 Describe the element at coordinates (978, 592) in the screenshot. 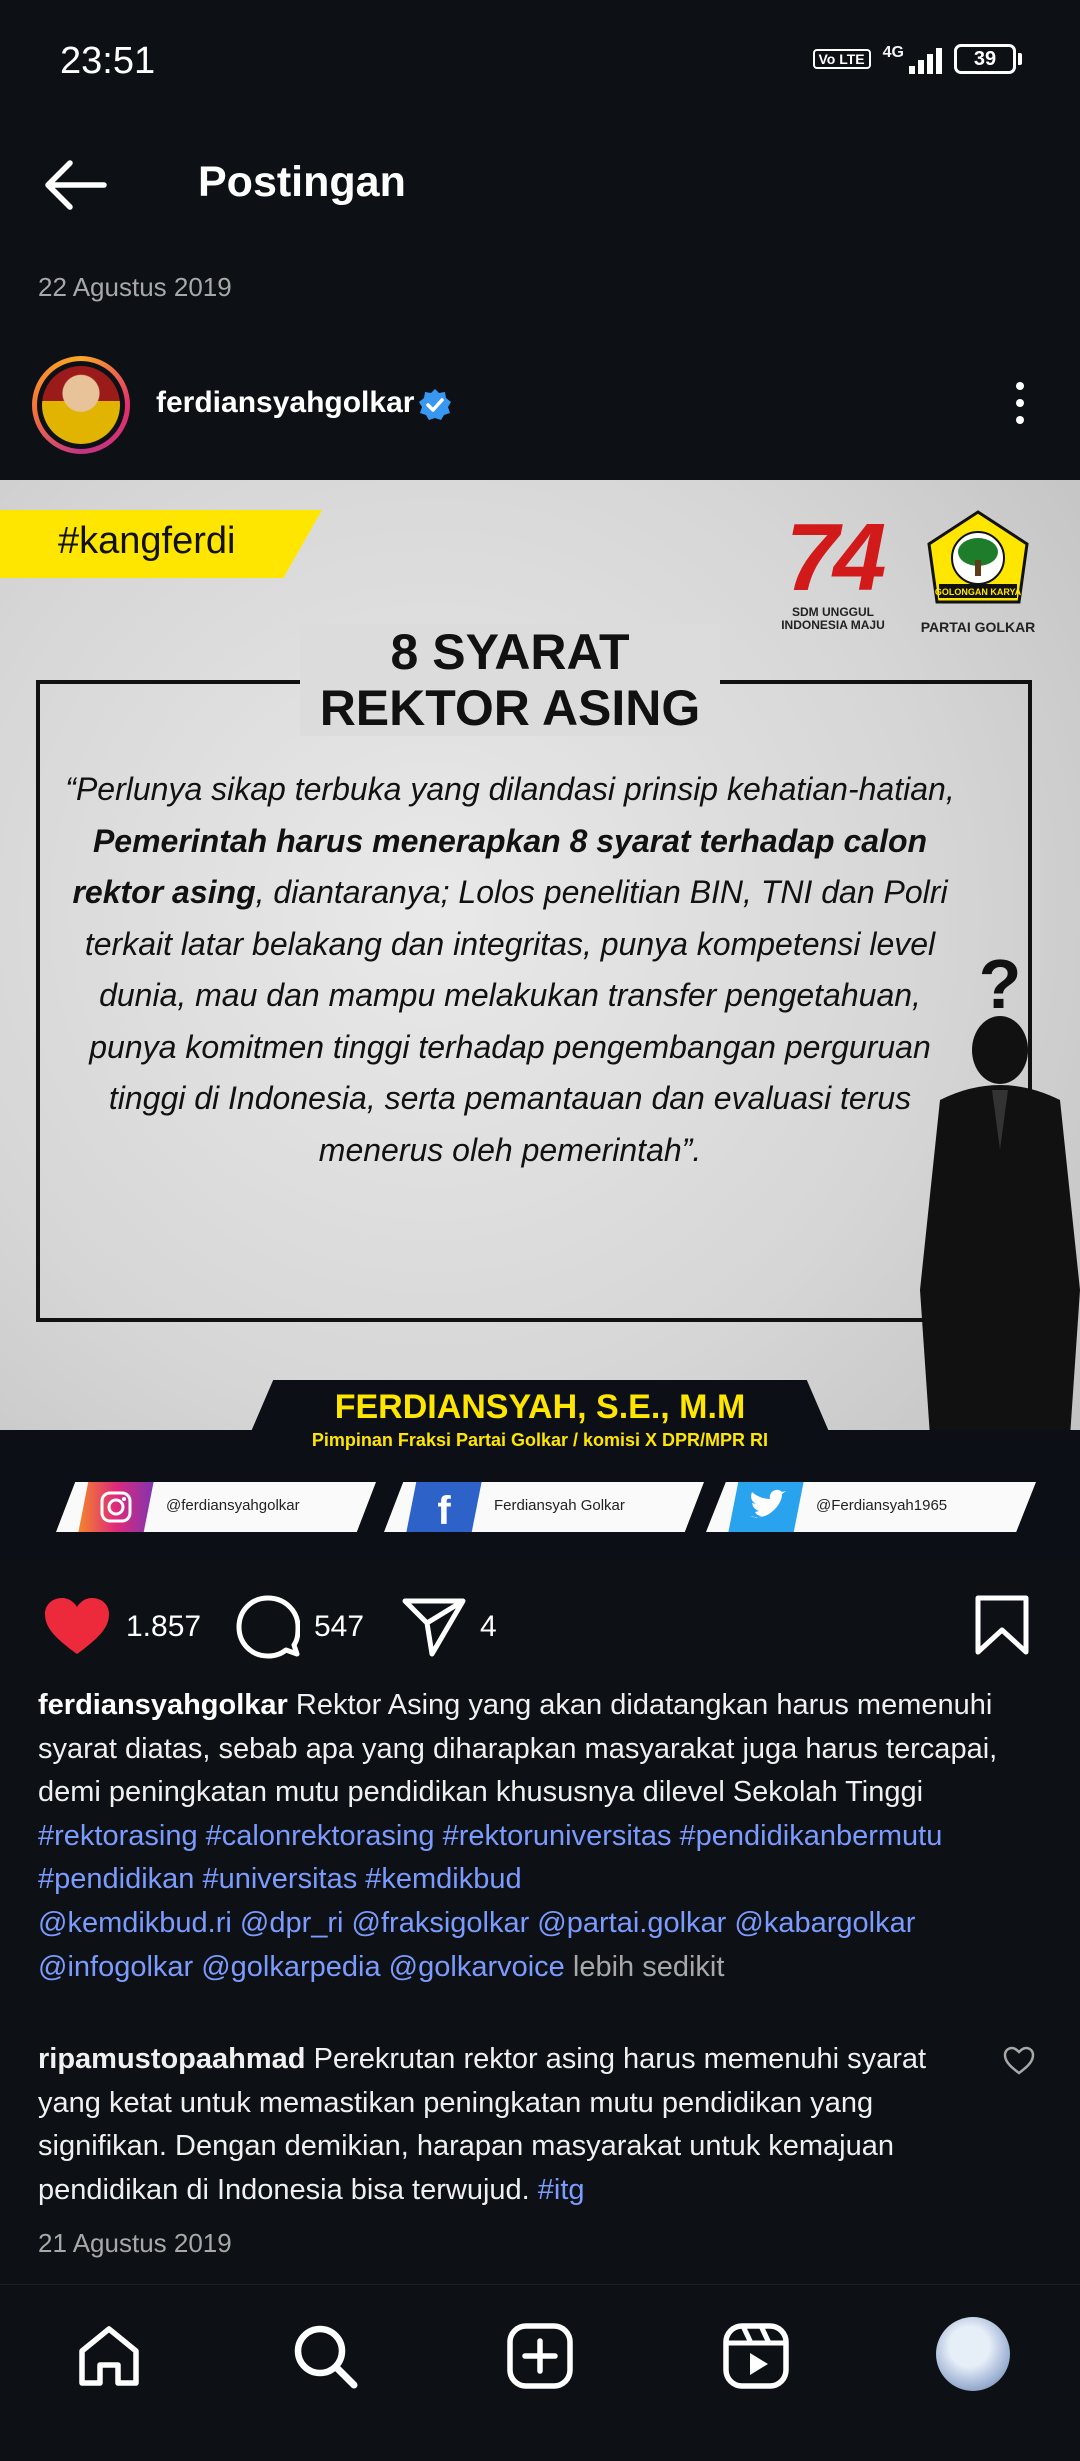

I see `svg-text: GOLONGAN KARYA` at that location.